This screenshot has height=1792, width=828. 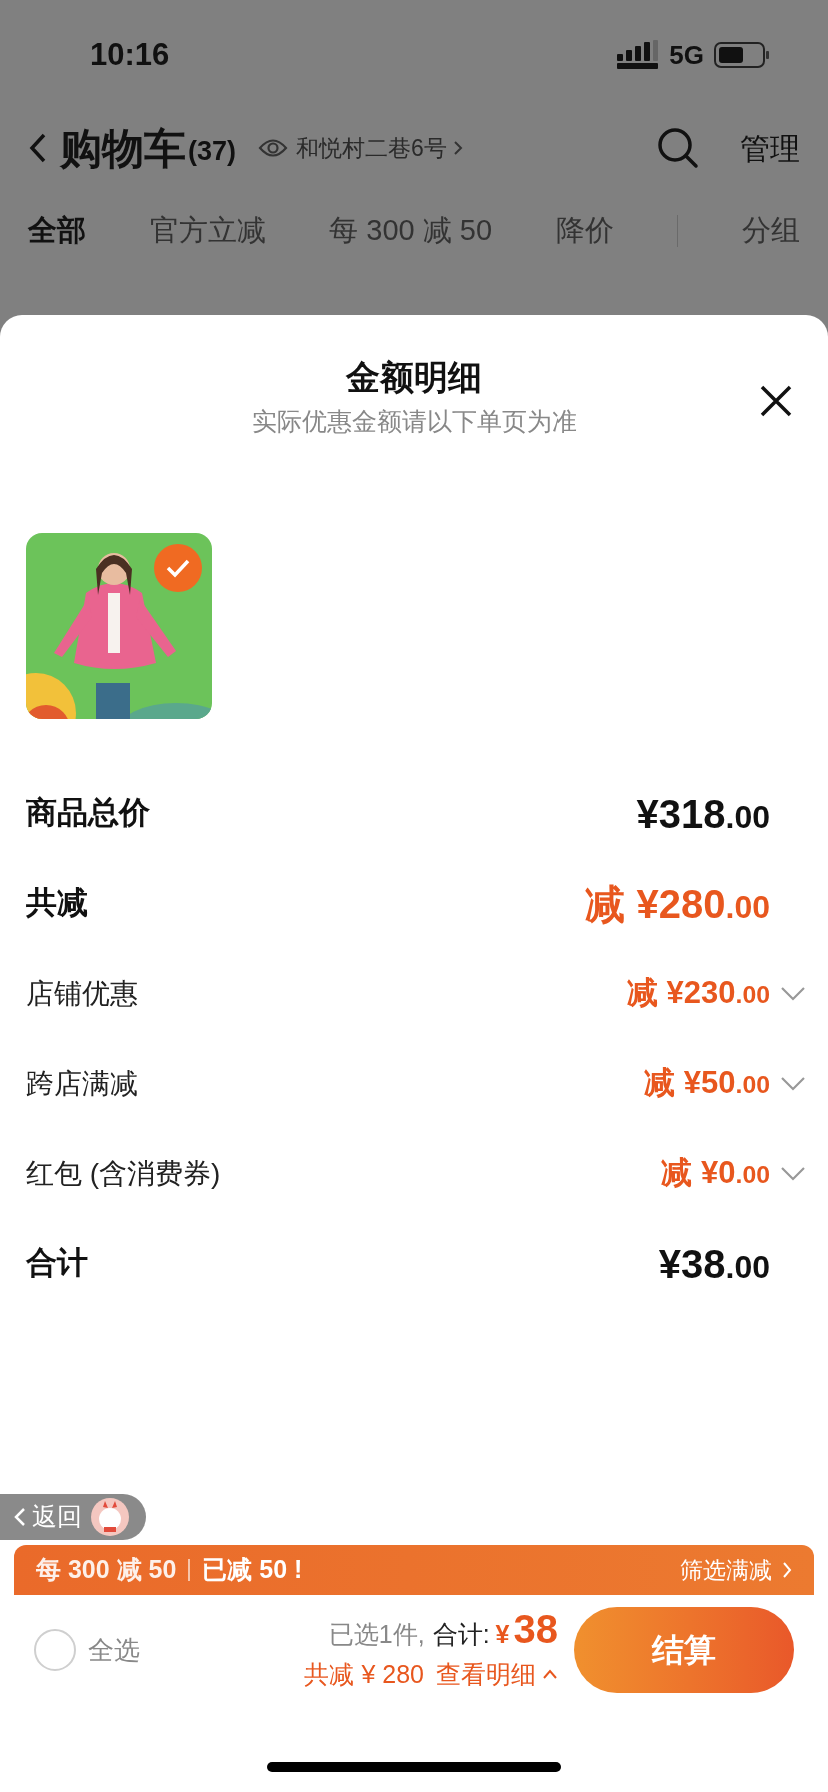 I want to click on status-time: 10:16, so click(x=130, y=54).